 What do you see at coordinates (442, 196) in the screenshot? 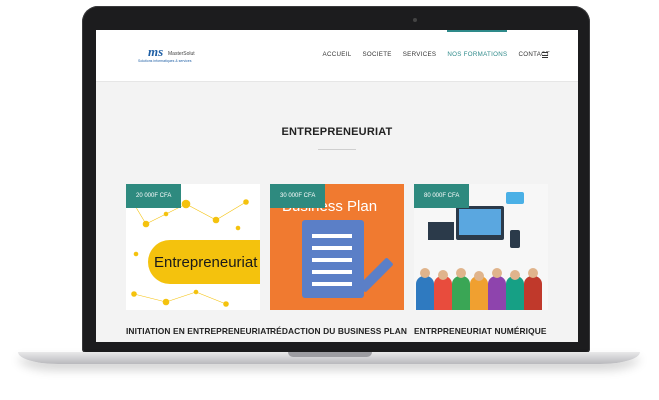
I see `price-badge: 80 000F CFA` at bounding box center [442, 196].